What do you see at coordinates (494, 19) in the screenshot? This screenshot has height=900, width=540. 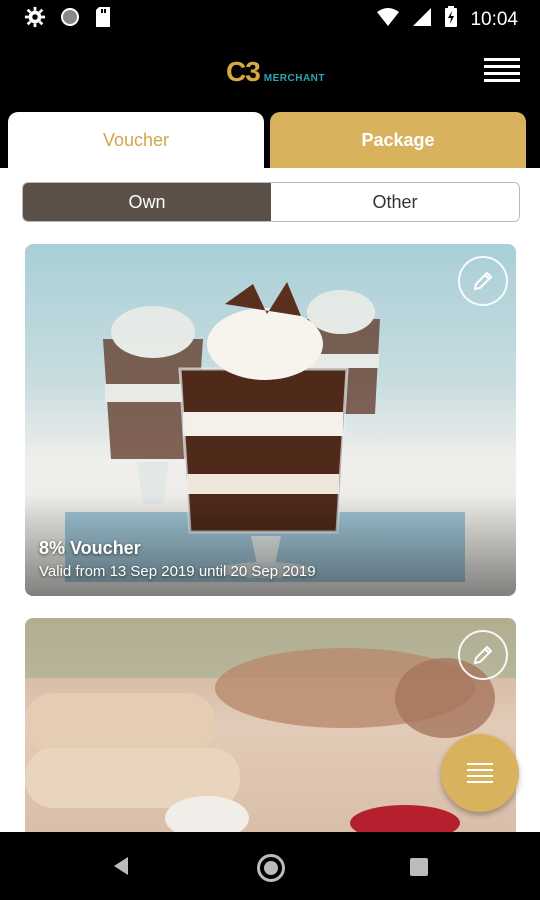 I see `clock-time: 10:04` at bounding box center [494, 19].